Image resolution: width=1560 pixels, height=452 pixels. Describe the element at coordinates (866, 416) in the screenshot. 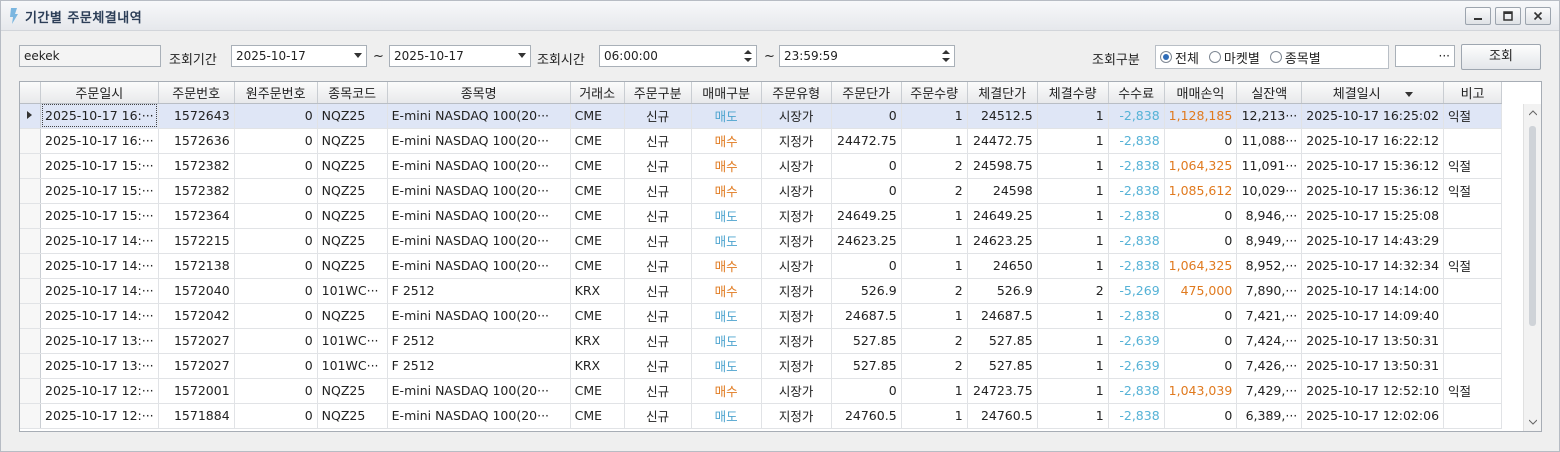

I see `table-cell: 24760.5` at that location.